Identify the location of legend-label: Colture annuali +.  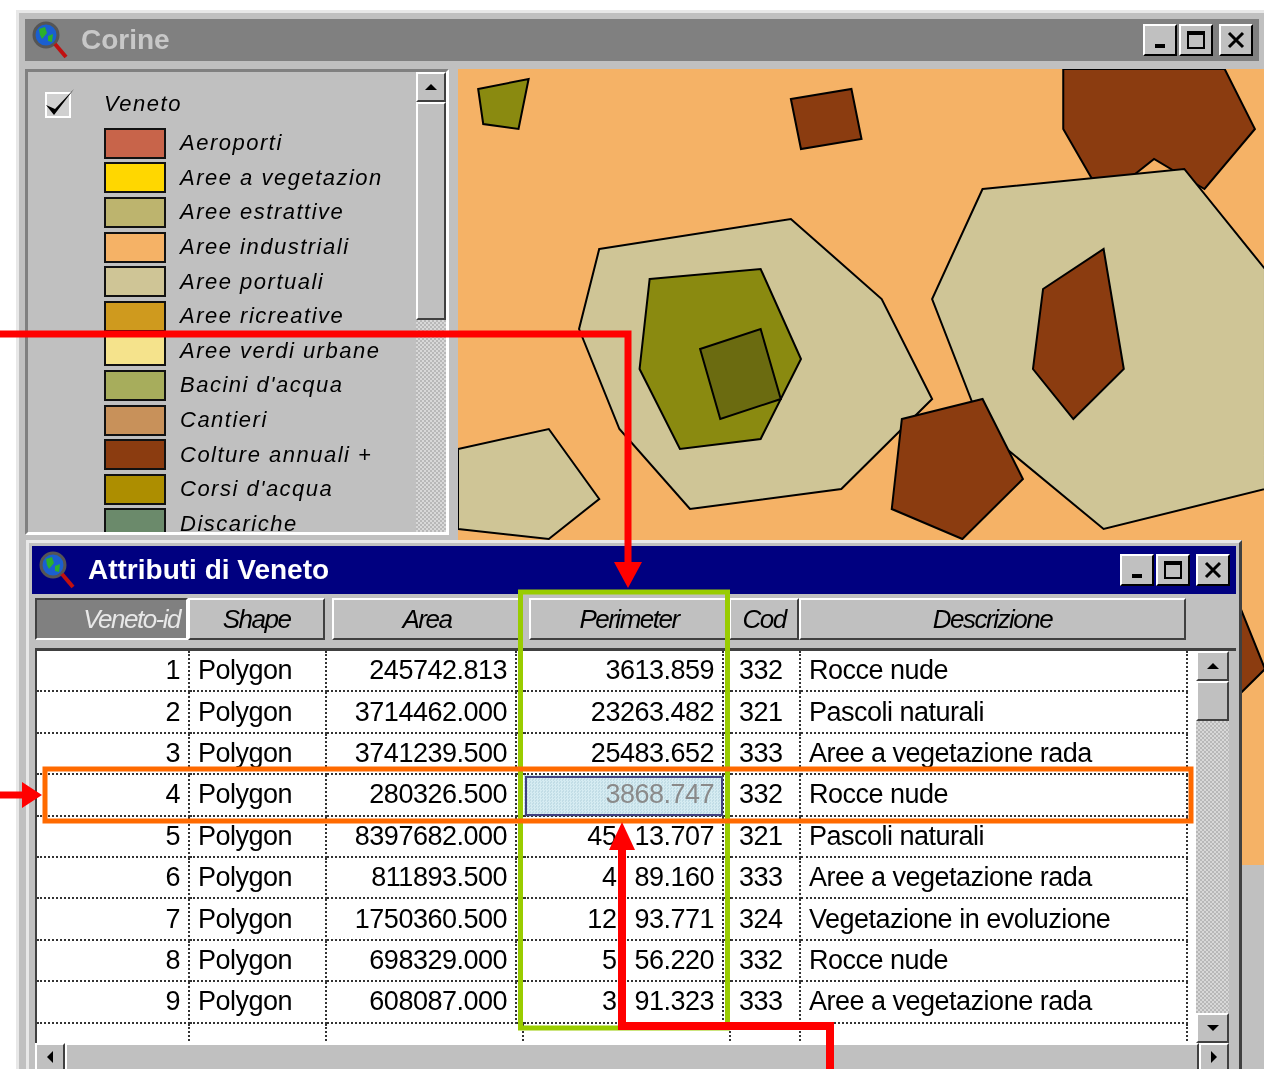
(276, 454).